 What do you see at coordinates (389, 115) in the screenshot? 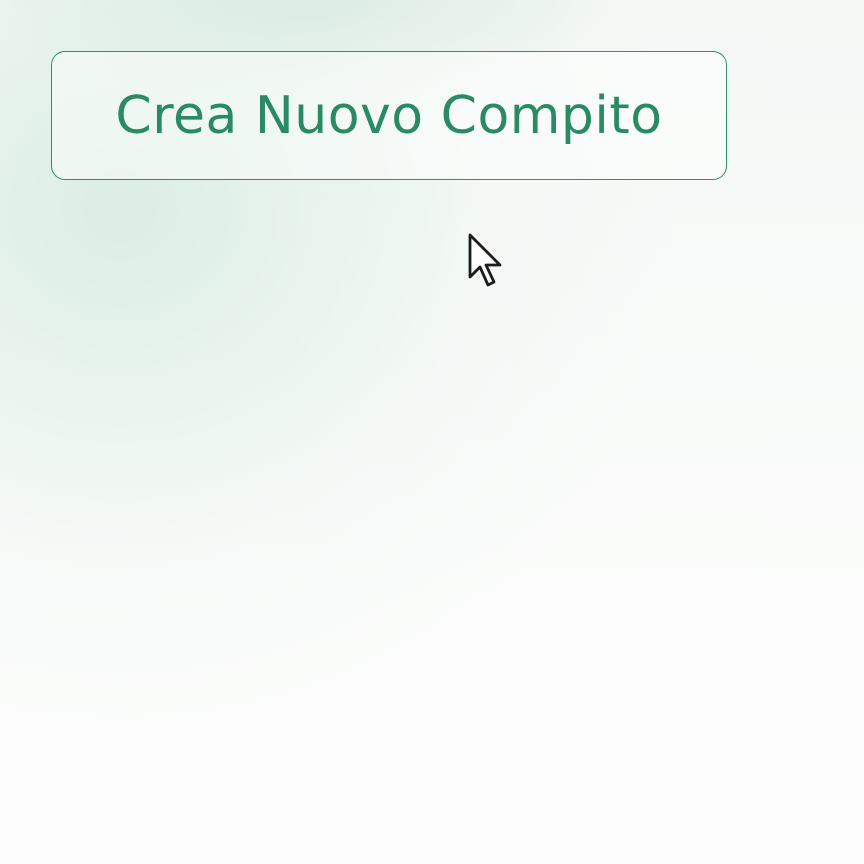
I see `create-task-button: Crea Nuovo Compito` at bounding box center [389, 115].